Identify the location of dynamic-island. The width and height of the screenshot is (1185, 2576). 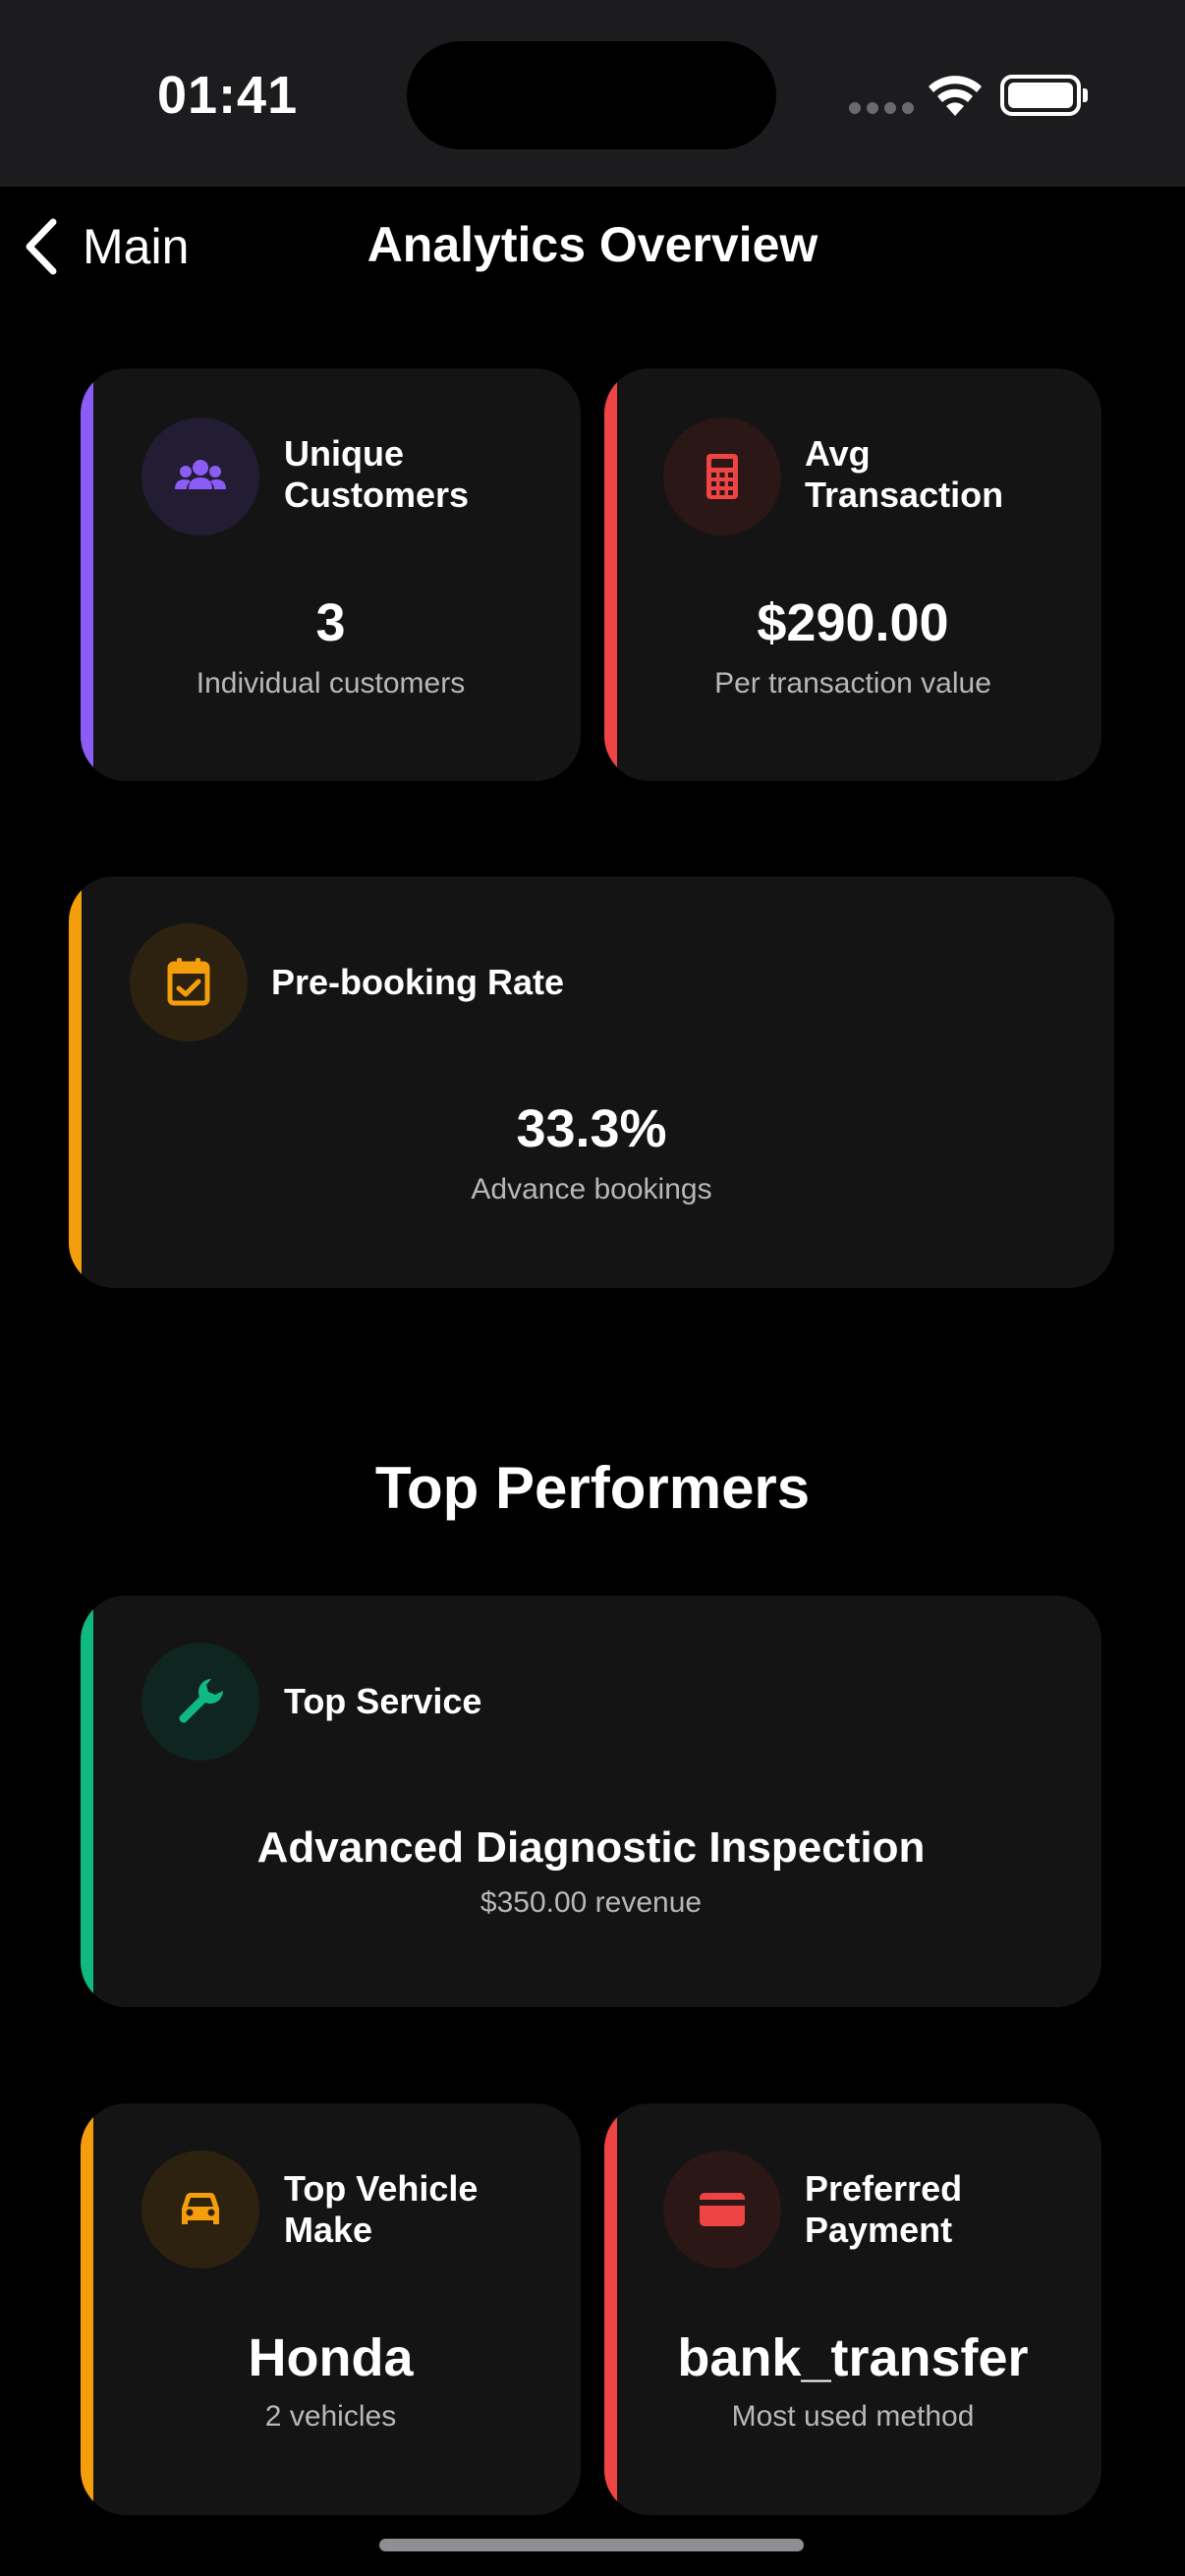
(592, 95).